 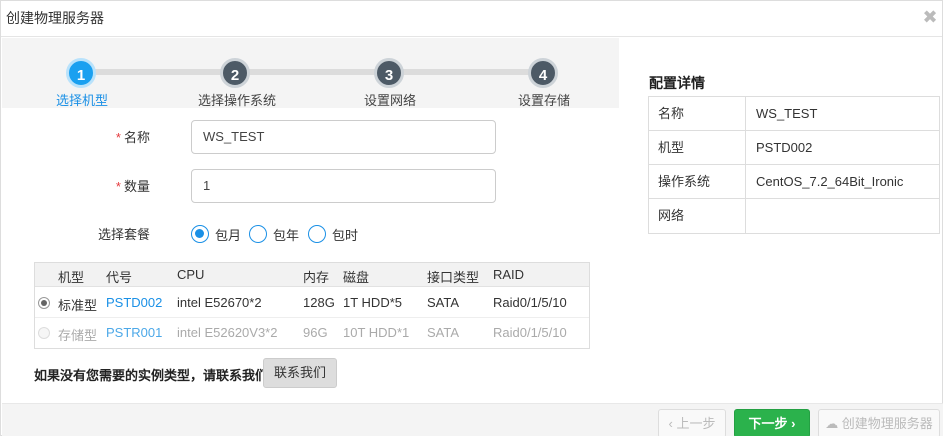 What do you see at coordinates (697, 181) in the screenshot?
I see `details-key: 操作系统` at bounding box center [697, 181].